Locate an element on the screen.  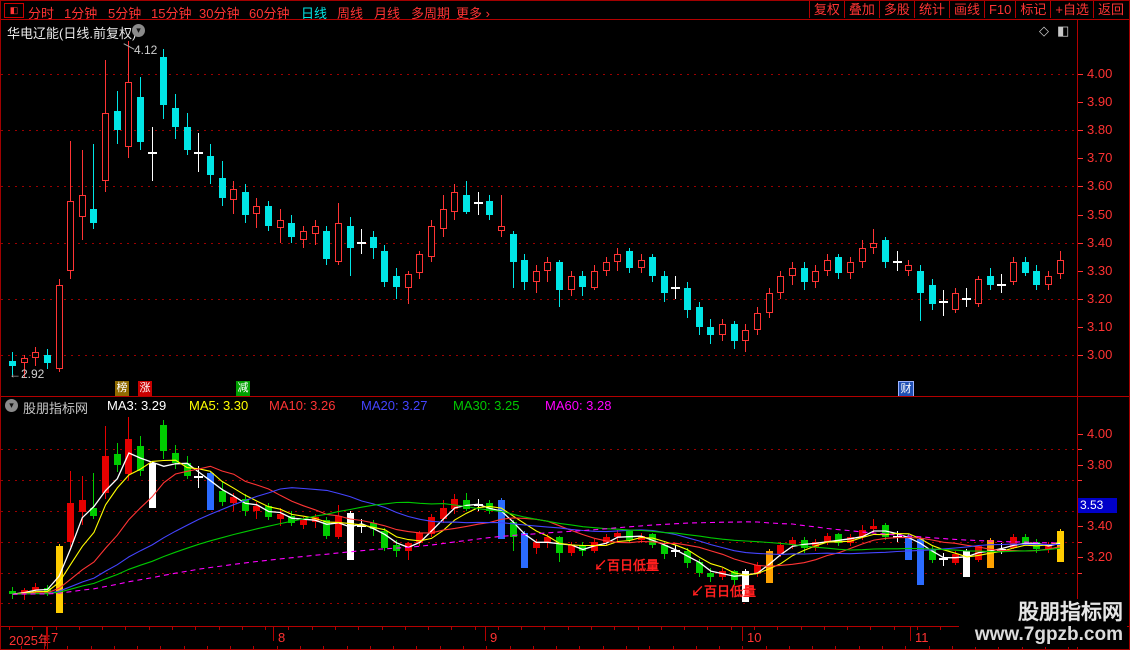
menu-item-action: 复权 is located at coordinates (826, 9).